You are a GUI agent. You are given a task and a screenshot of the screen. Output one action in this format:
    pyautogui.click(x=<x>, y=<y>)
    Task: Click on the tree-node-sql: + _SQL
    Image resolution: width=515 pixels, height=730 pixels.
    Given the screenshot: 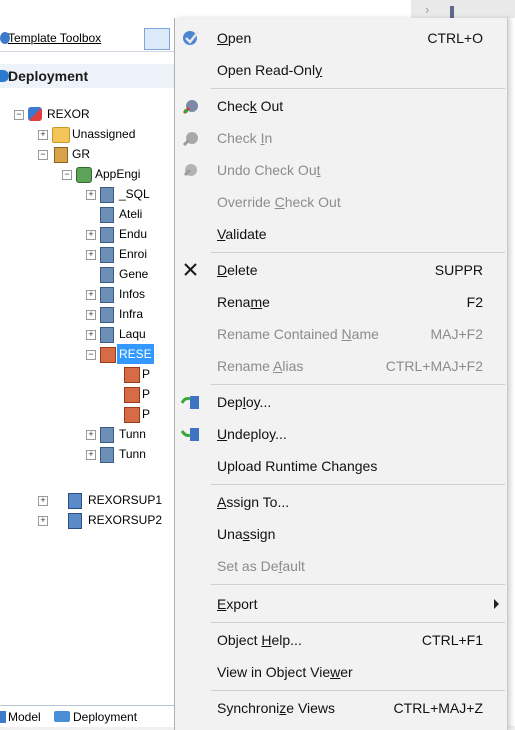 What is the action you would take?
    pyautogui.click(x=130, y=194)
    